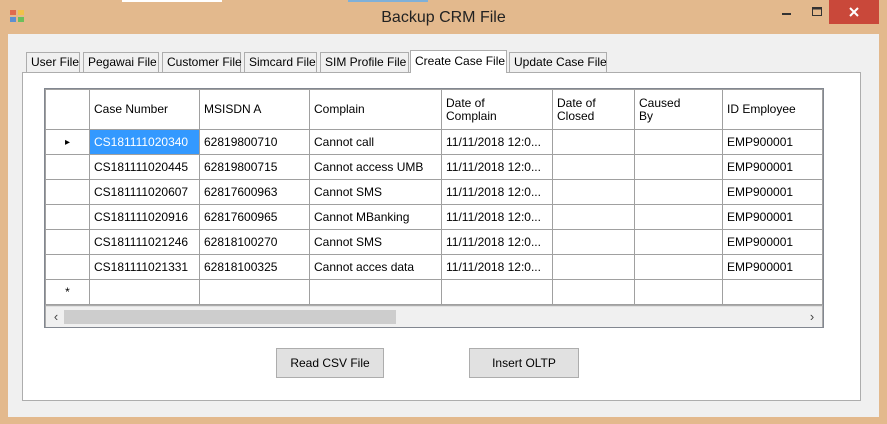 This screenshot has height=424, width=887. Describe the element at coordinates (576, 109) in the screenshot. I see `column-header-label: Date of Closed` at that location.